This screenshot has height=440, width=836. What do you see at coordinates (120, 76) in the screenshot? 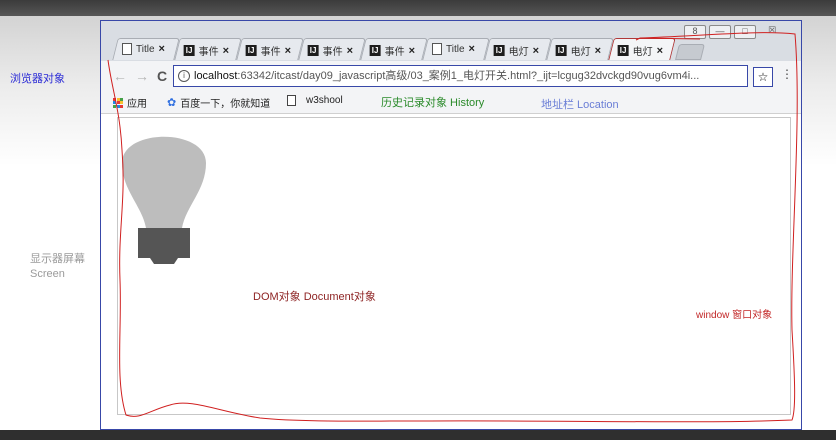
I see `back-button: ←` at bounding box center [120, 76].